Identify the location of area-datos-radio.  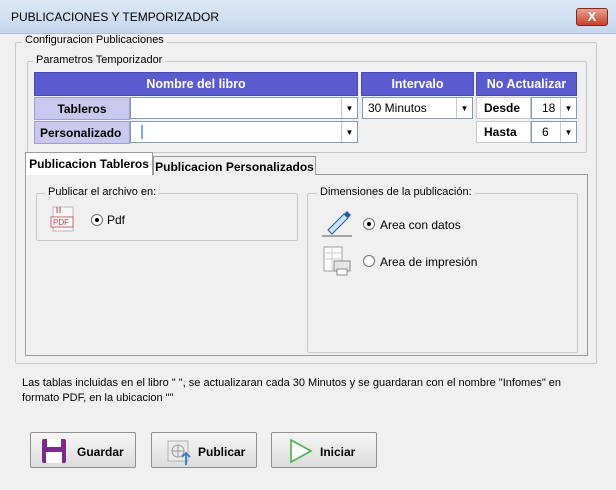
(369, 224).